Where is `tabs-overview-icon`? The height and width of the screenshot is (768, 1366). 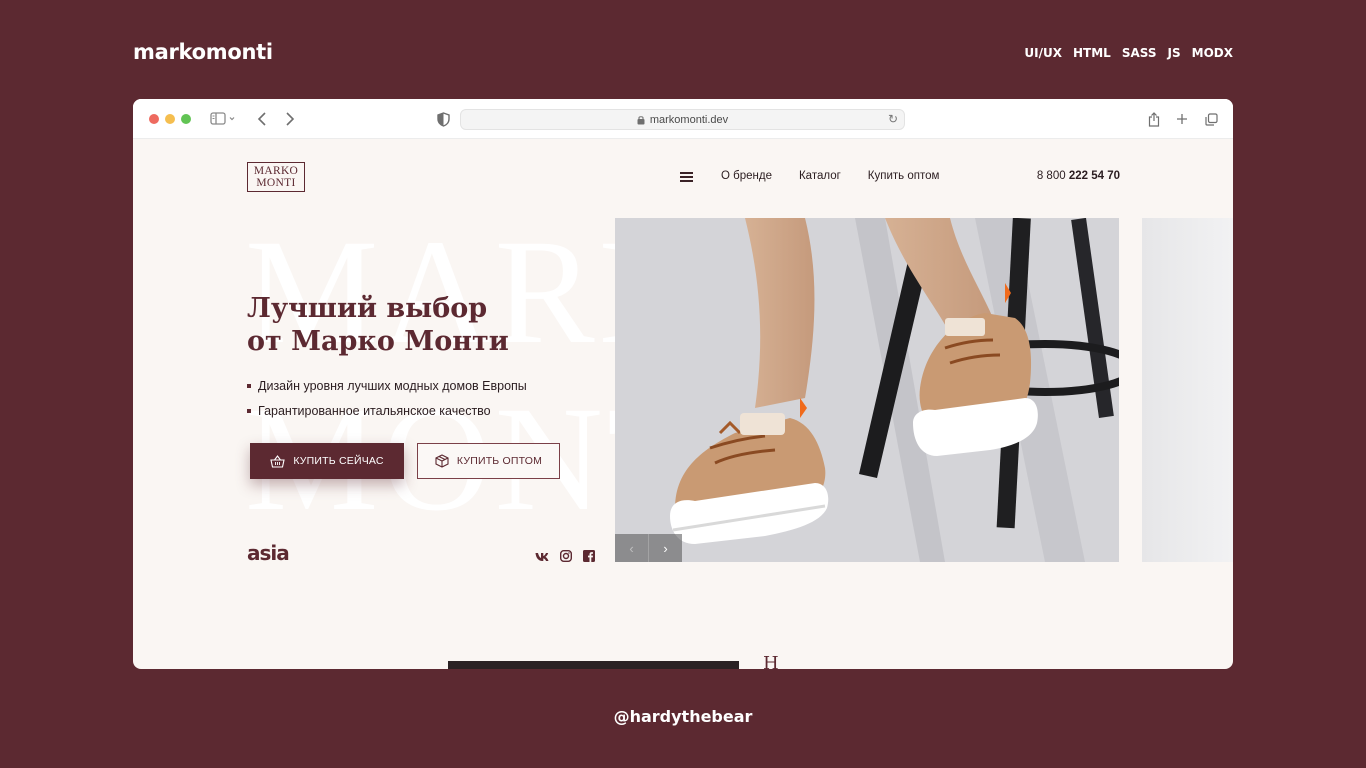
tabs-overview-icon is located at coordinates (1211, 119).